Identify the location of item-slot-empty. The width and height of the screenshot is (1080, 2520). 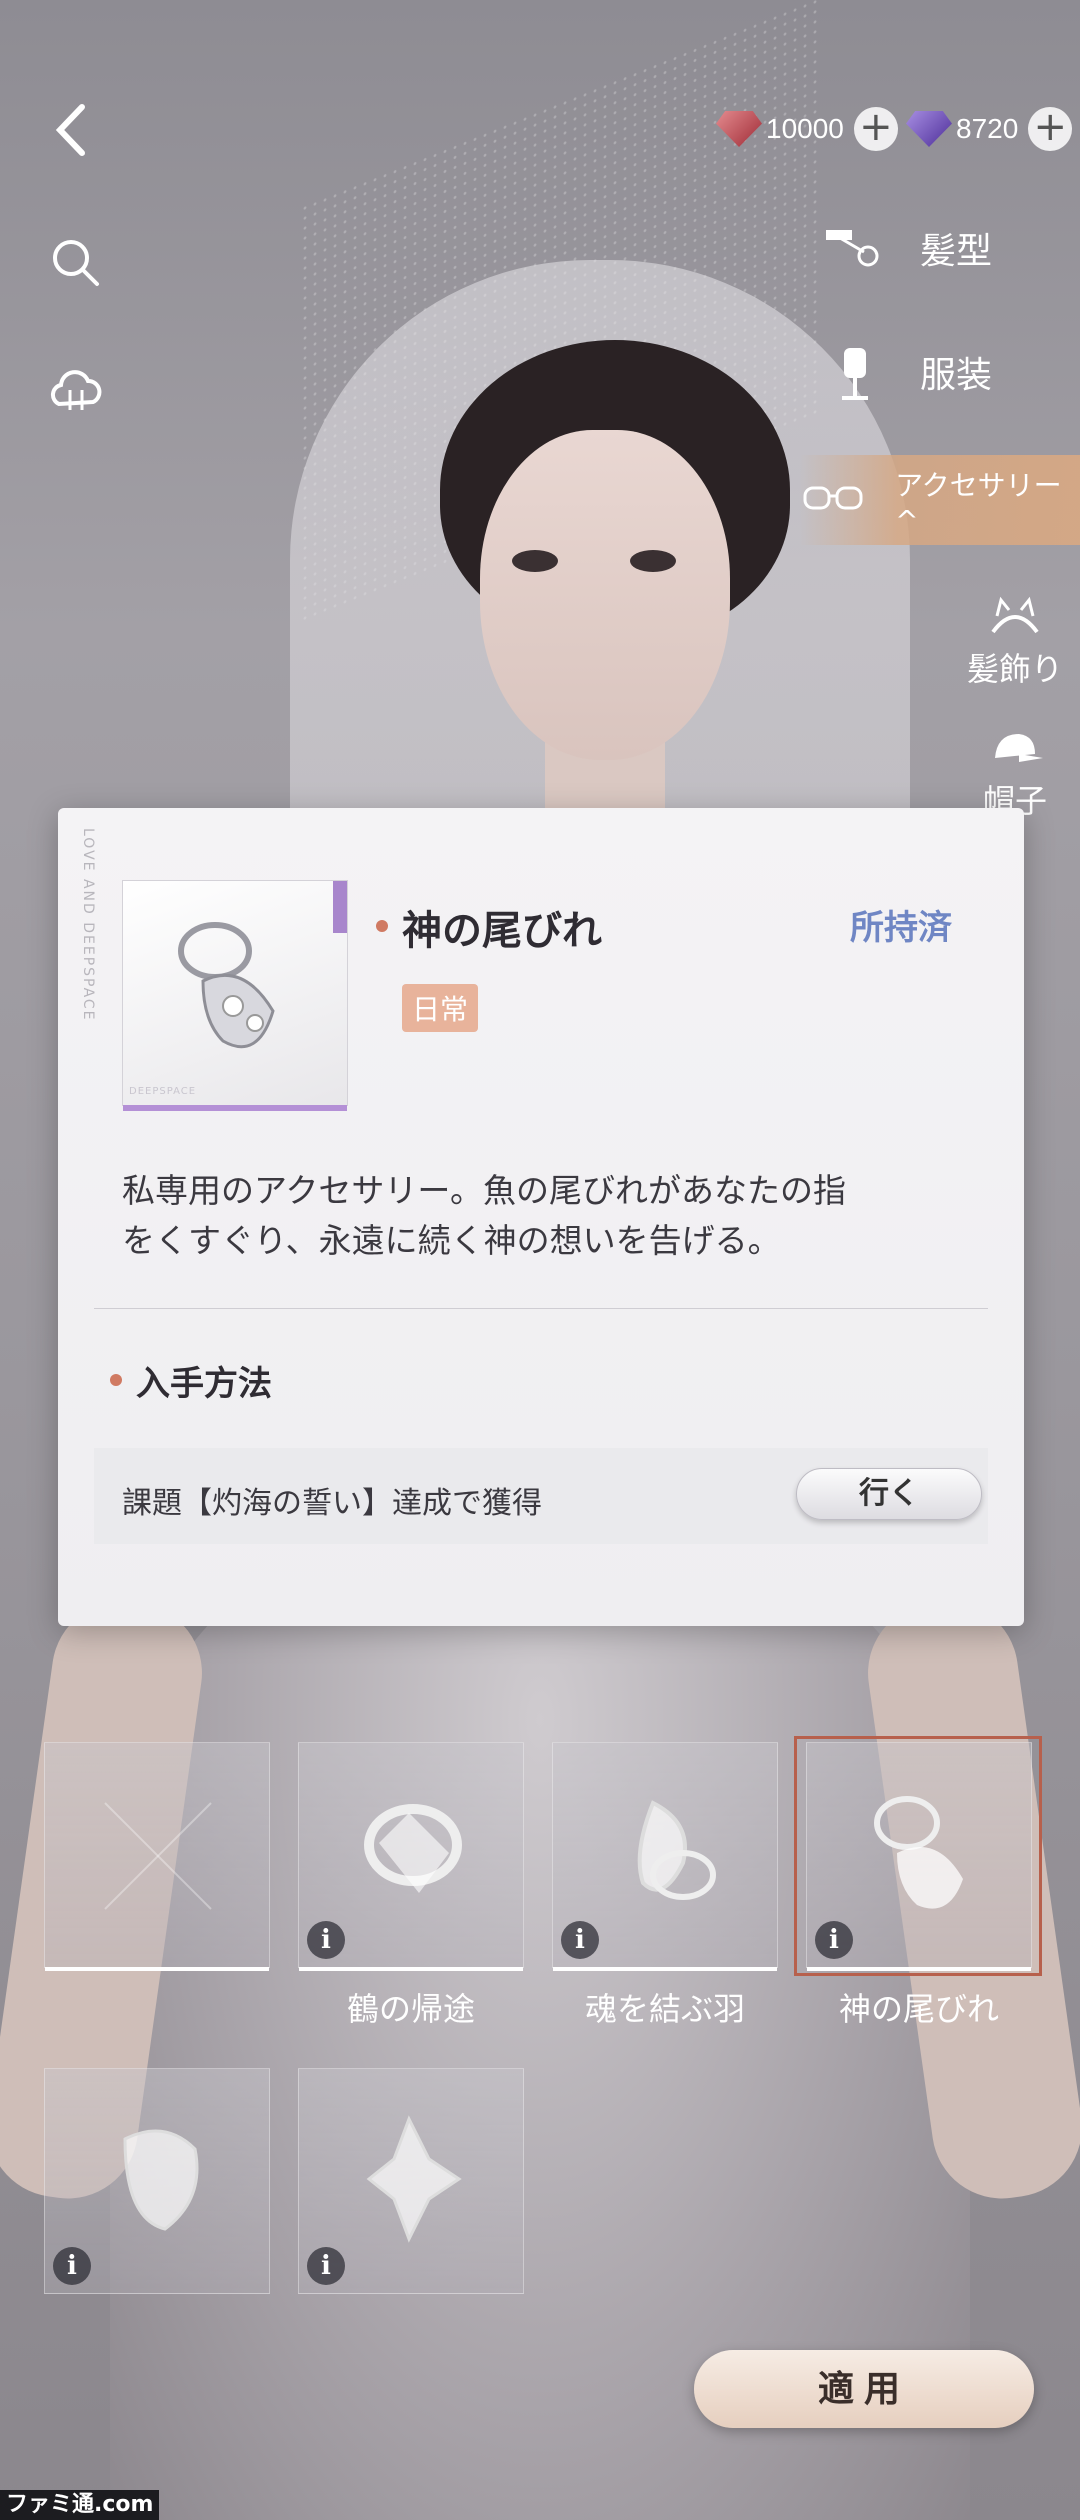
(157, 1856).